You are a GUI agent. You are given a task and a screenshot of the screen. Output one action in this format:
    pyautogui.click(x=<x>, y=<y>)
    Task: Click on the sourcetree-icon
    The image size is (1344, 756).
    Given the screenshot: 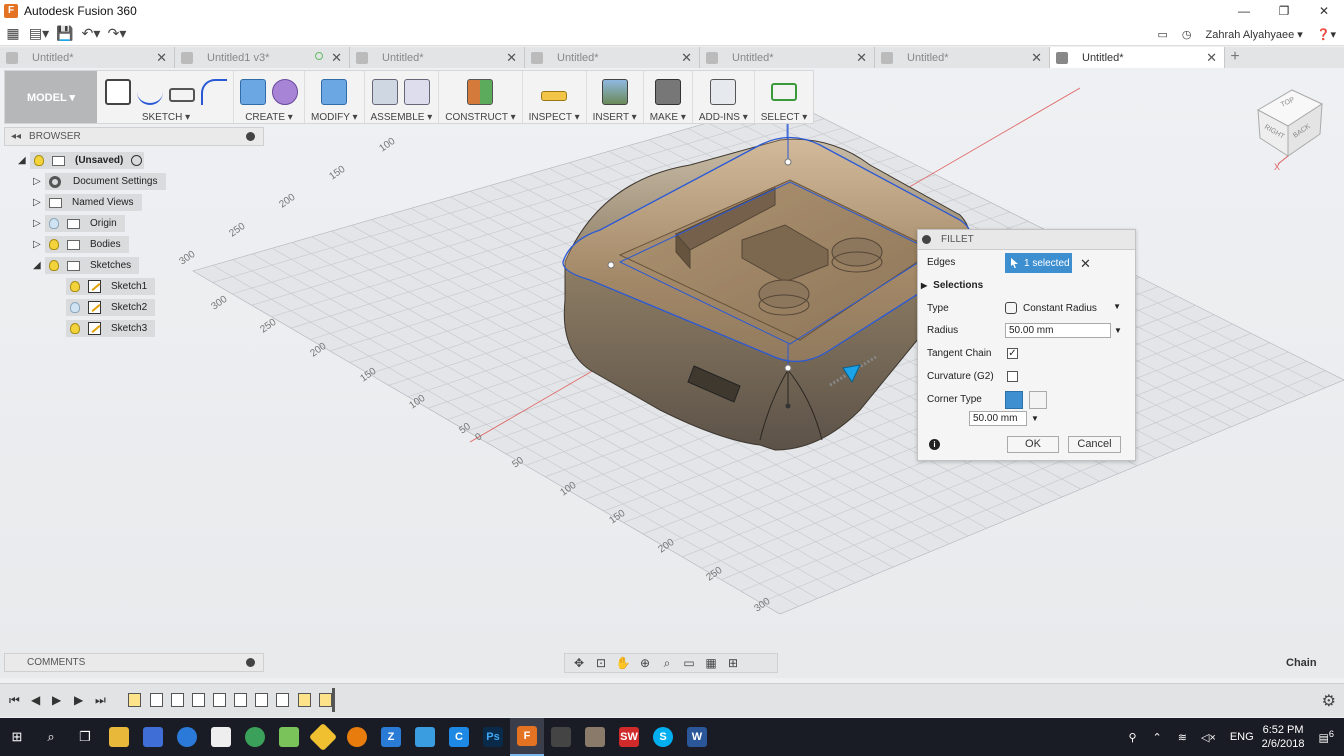 What is the action you would take?
    pyautogui.click(x=323, y=737)
    